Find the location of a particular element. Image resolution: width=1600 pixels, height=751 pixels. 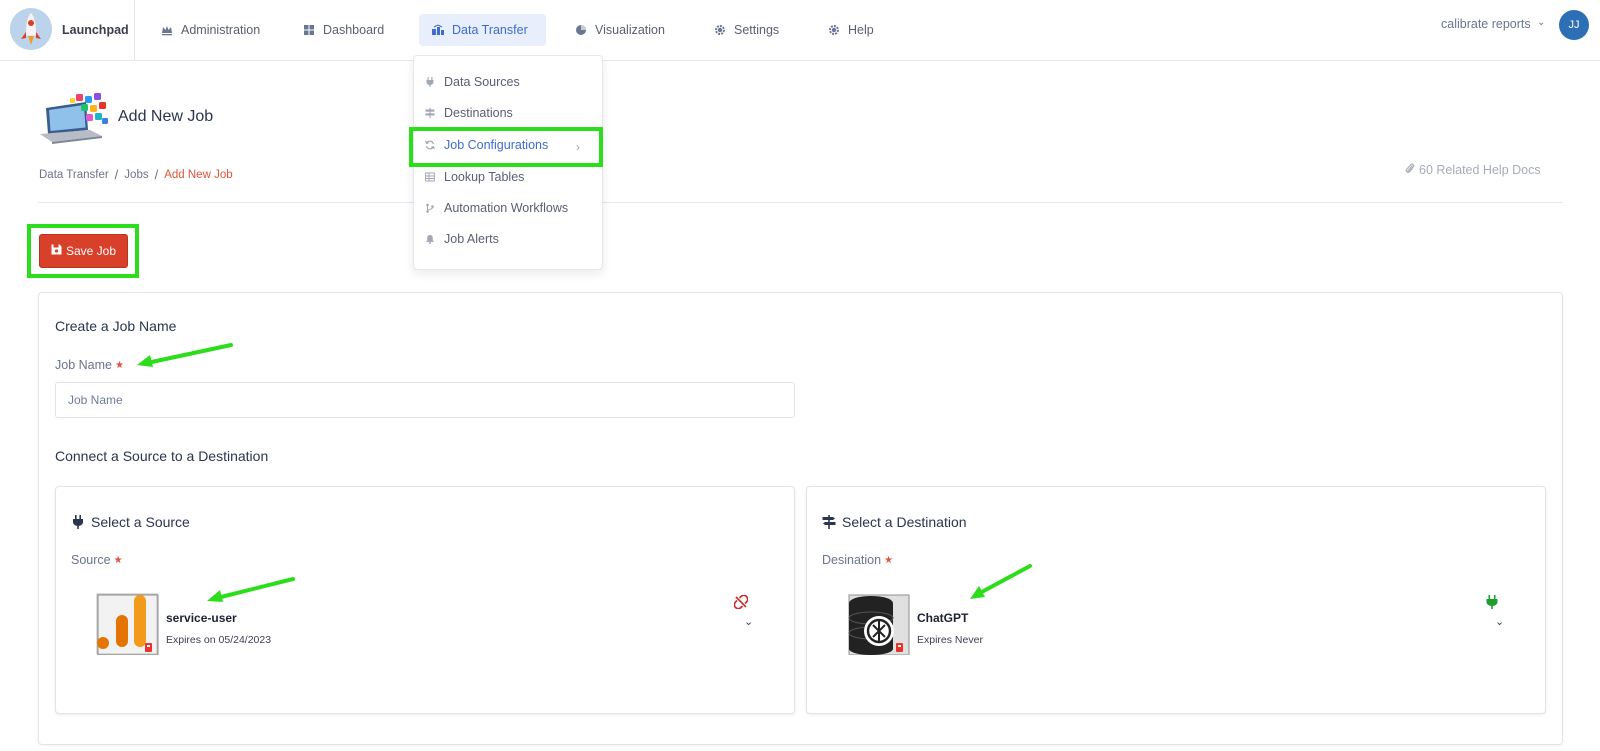

destination-label-text: Desination is located at coordinates (852, 560).